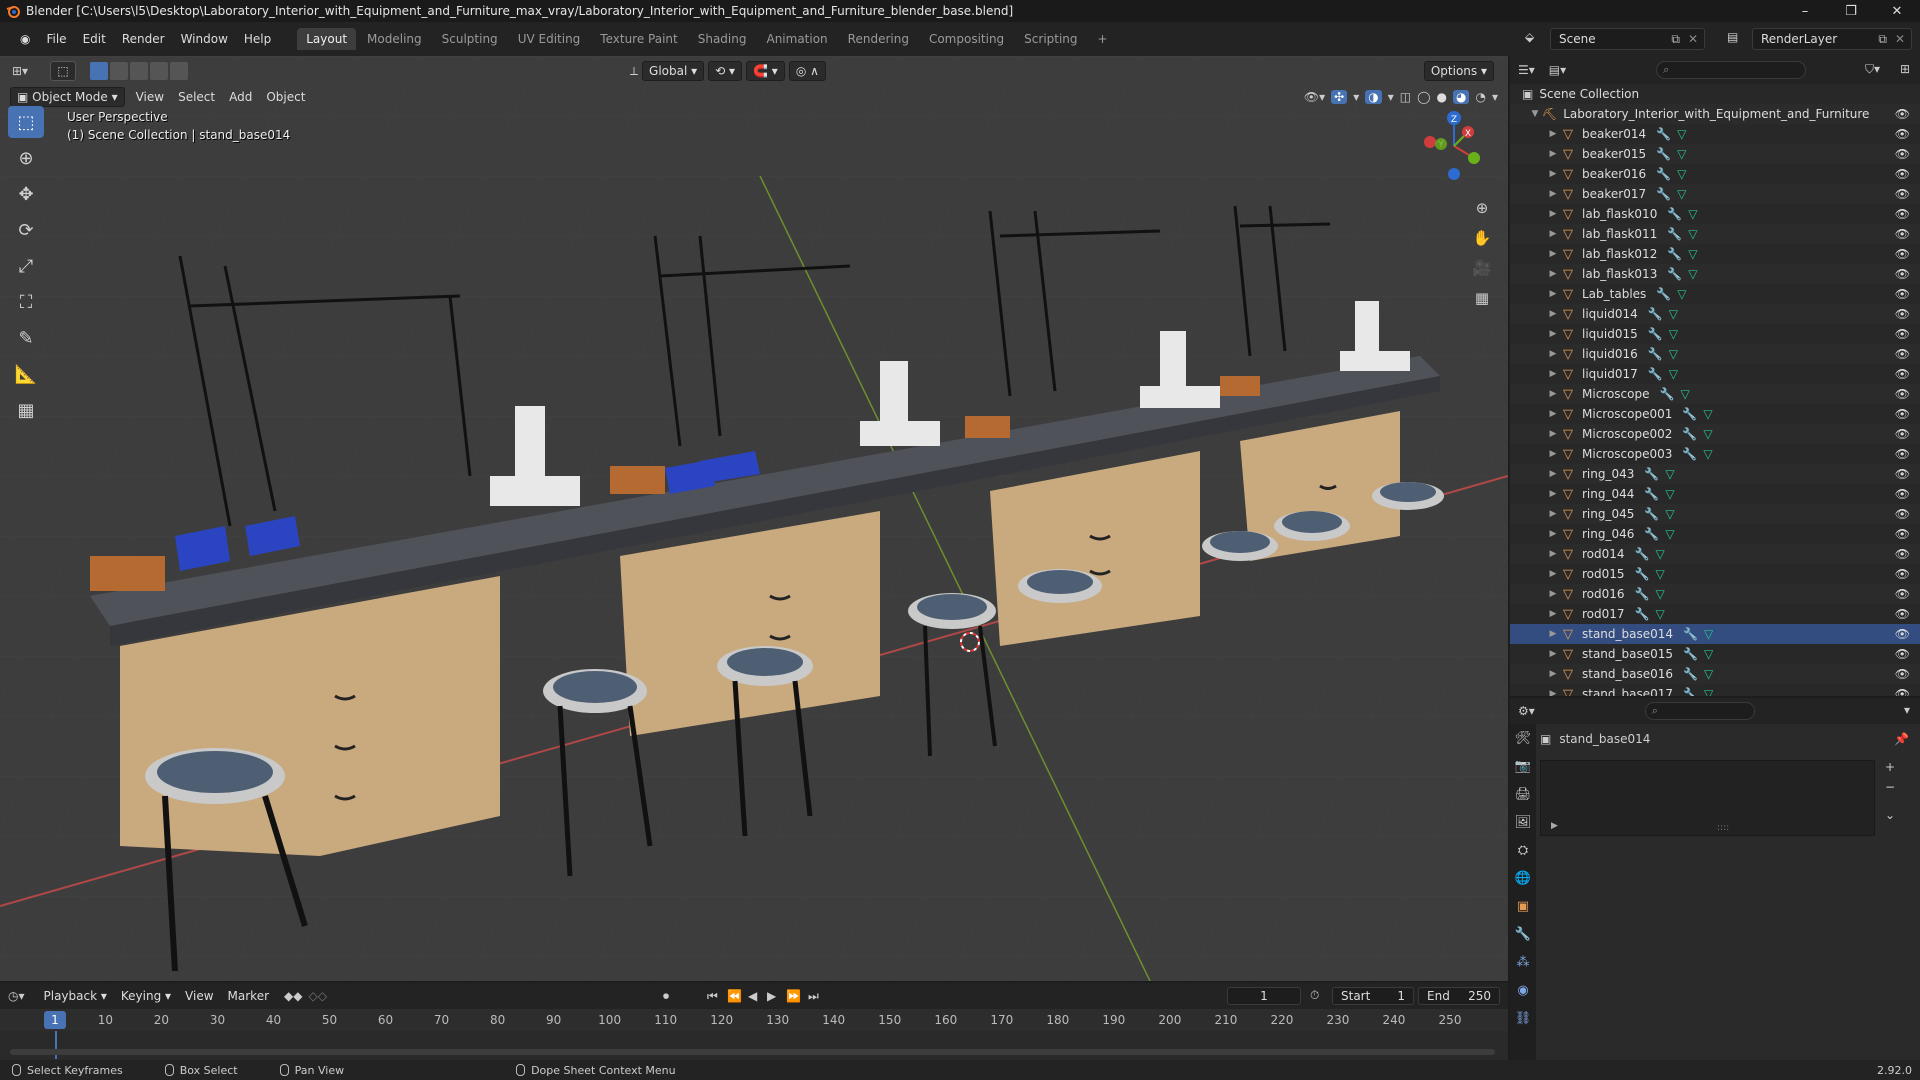 The height and width of the screenshot is (1080, 1920). What do you see at coordinates (1715, 354) in the screenshot?
I see `outliner-item: ▶ ▽ liquid016 🔧 ▽ 👁` at bounding box center [1715, 354].